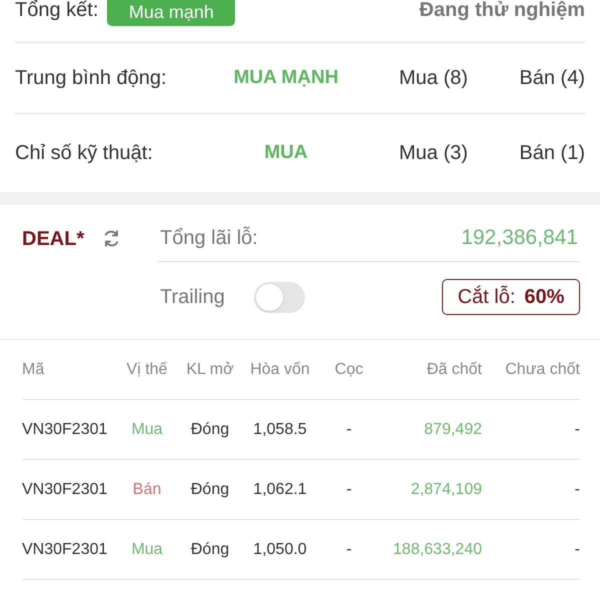 The width and height of the screenshot is (600, 600). I want to click on signal-text: MUA, so click(286, 152).